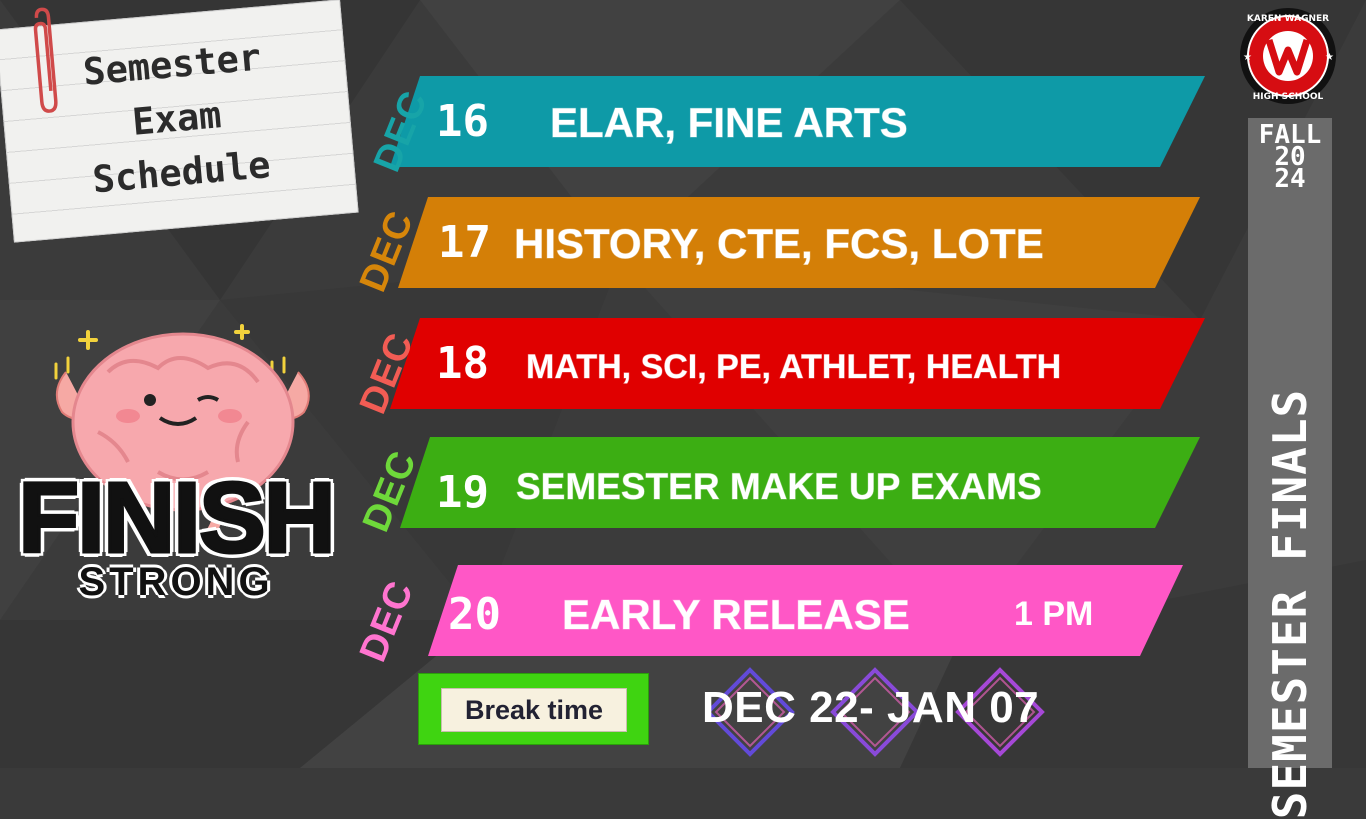 This screenshot has width=1366, height=819. Describe the element at coordinates (736, 614) in the screenshot. I see `subjects-label: EARLY RELEASE` at that location.